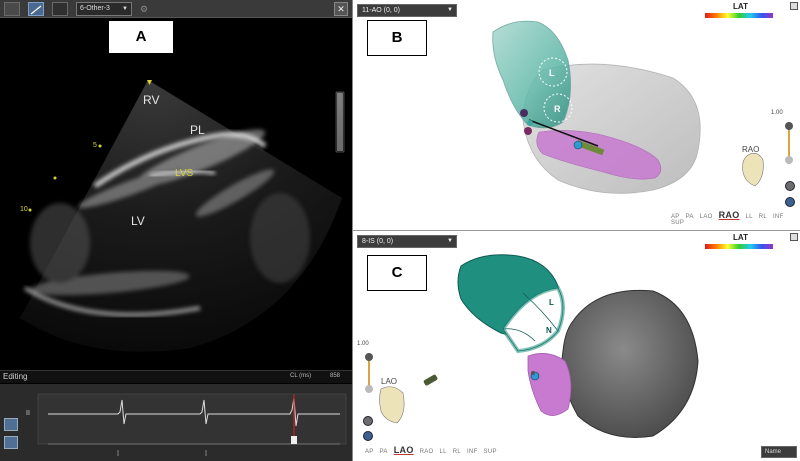 The image size is (800, 461). Describe the element at coordinates (192, 424) in the screenshot. I see `ecg-trace` at that location.